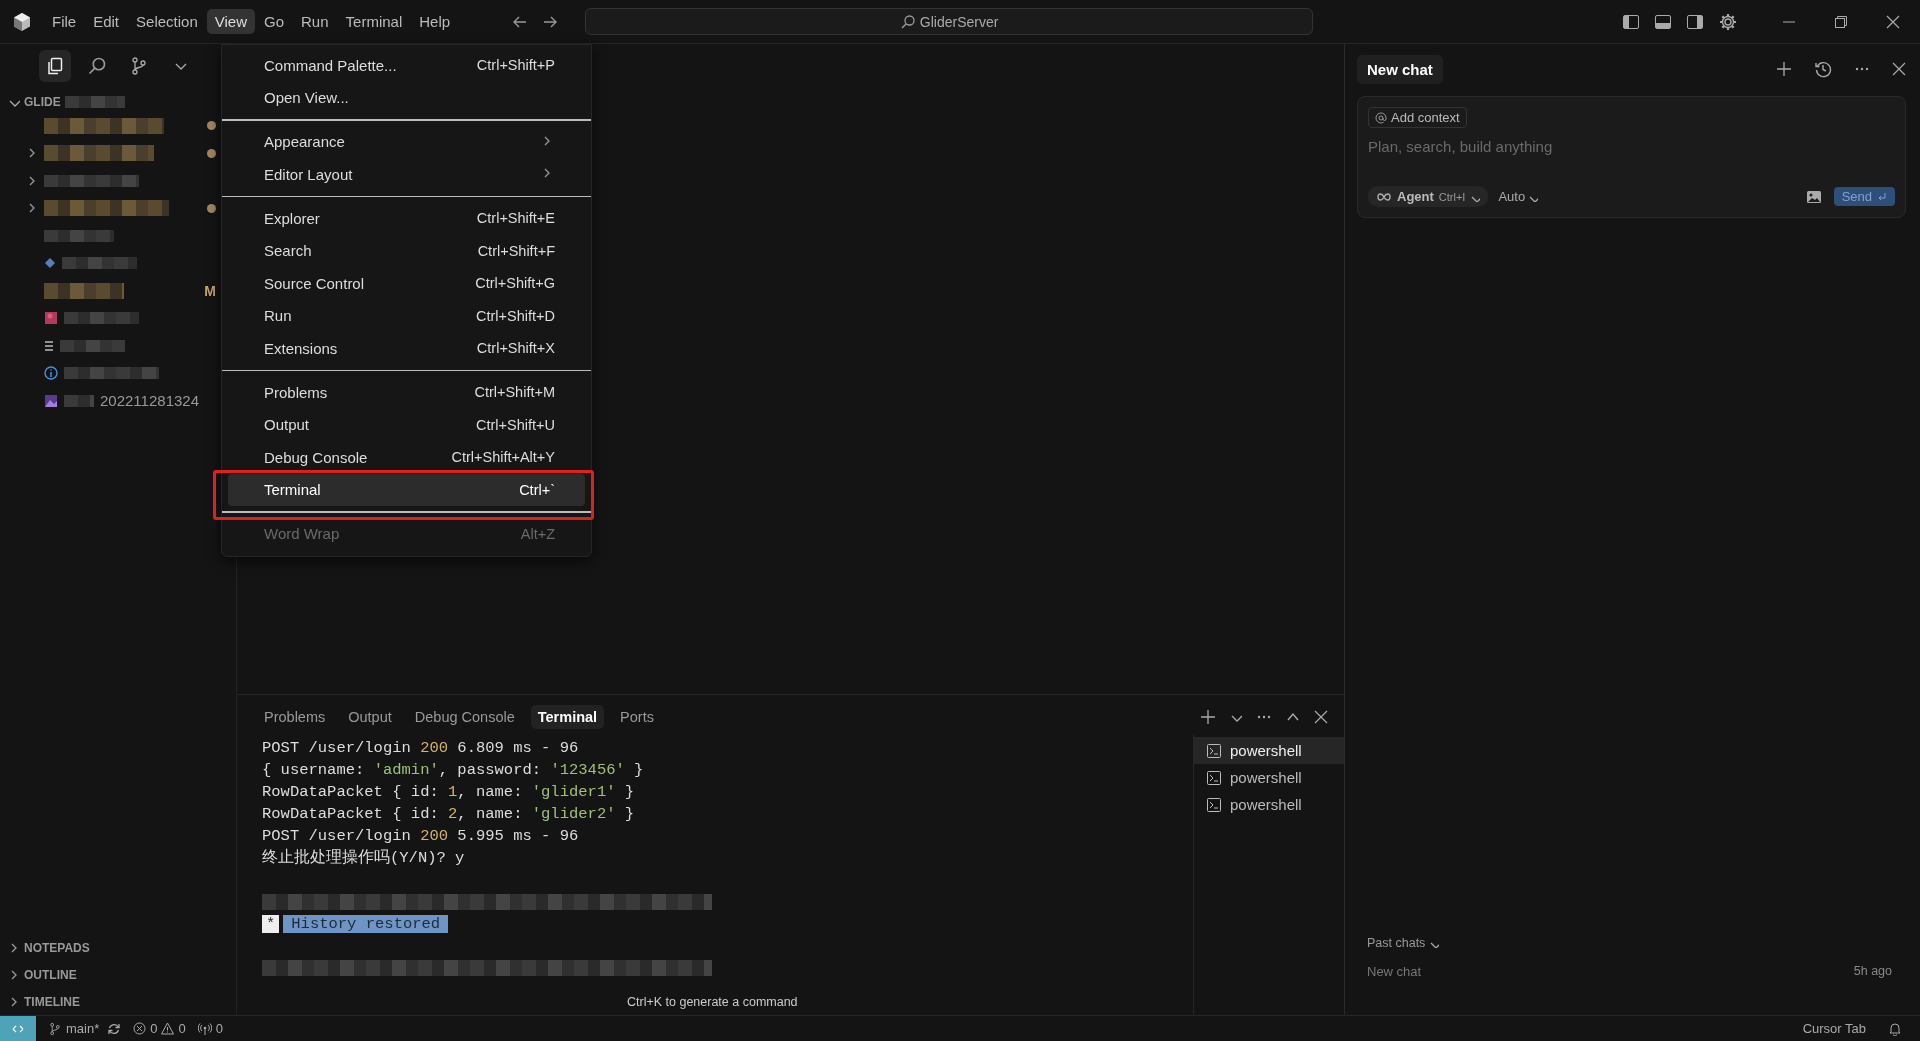 Image resolution: width=1920 pixels, height=1041 pixels. Describe the element at coordinates (514, 392) in the screenshot. I see `shortcut-text: Ctrl+Shift+M` at that location.